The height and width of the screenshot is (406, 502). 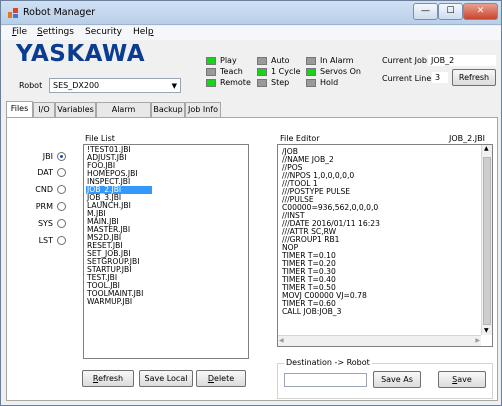 I want to click on file-type-radio-prm, so click(x=61, y=206).